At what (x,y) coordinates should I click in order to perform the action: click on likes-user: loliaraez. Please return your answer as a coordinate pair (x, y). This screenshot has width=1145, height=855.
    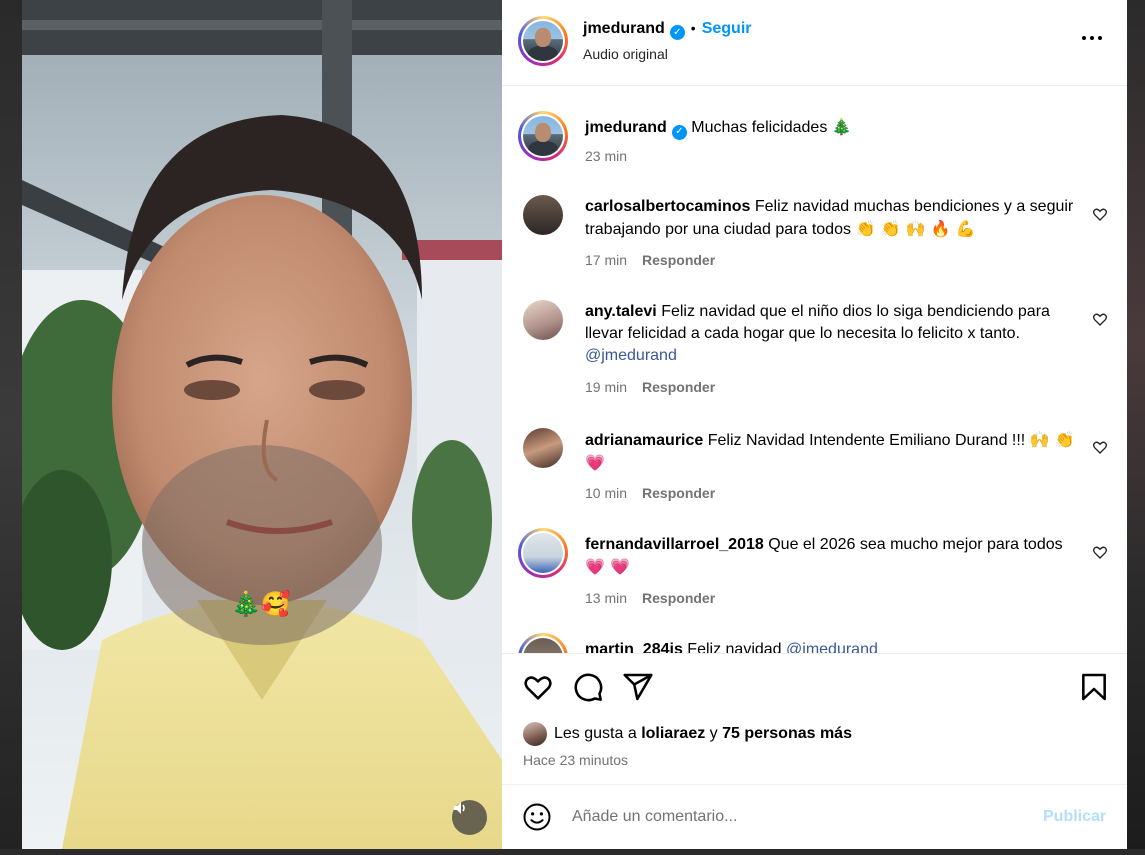
    Looking at the image, I should click on (673, 734).